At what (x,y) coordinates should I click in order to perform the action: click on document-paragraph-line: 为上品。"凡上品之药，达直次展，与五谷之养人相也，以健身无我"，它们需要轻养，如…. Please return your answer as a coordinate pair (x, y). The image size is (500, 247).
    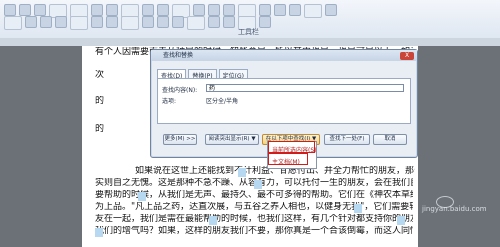
    Looking at the image, I should click on (254, 207).